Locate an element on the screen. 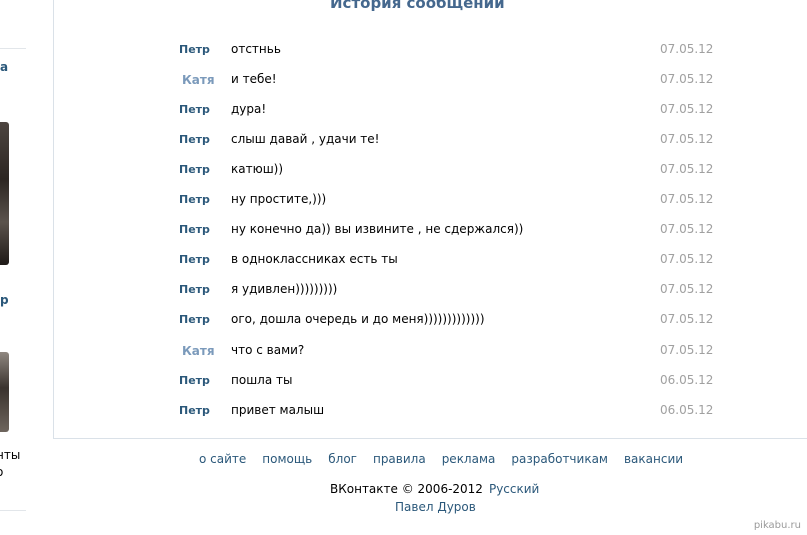  message-row: Петр катюш)) 07.05.12 is located at coordinates (403, 172).